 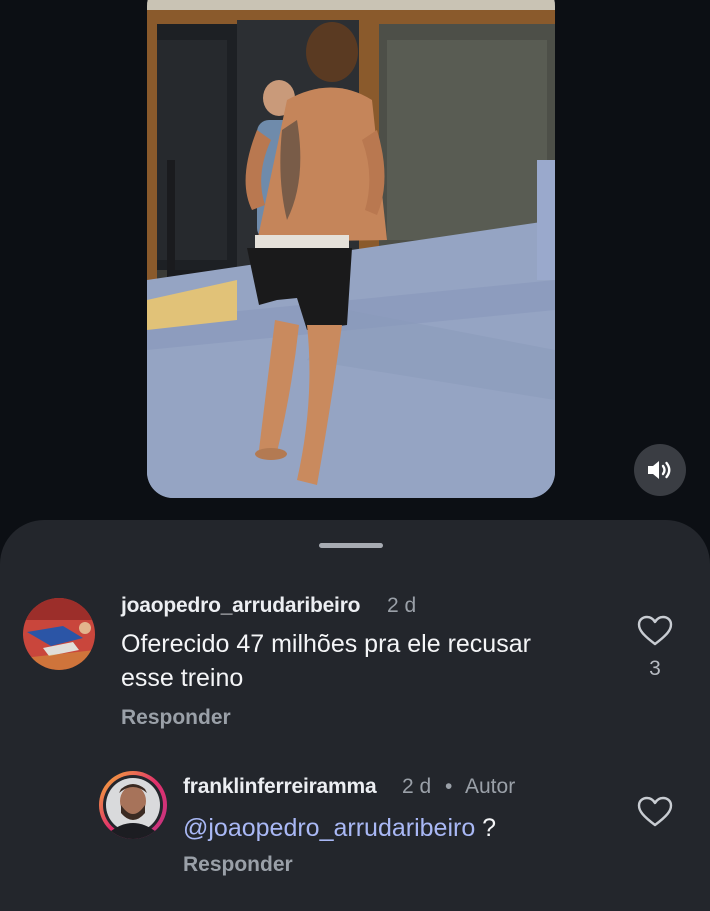 What do you see at coordinates (351, 545) in the screenshot?
I see `drag-handle` at bounding box center [351, 545].